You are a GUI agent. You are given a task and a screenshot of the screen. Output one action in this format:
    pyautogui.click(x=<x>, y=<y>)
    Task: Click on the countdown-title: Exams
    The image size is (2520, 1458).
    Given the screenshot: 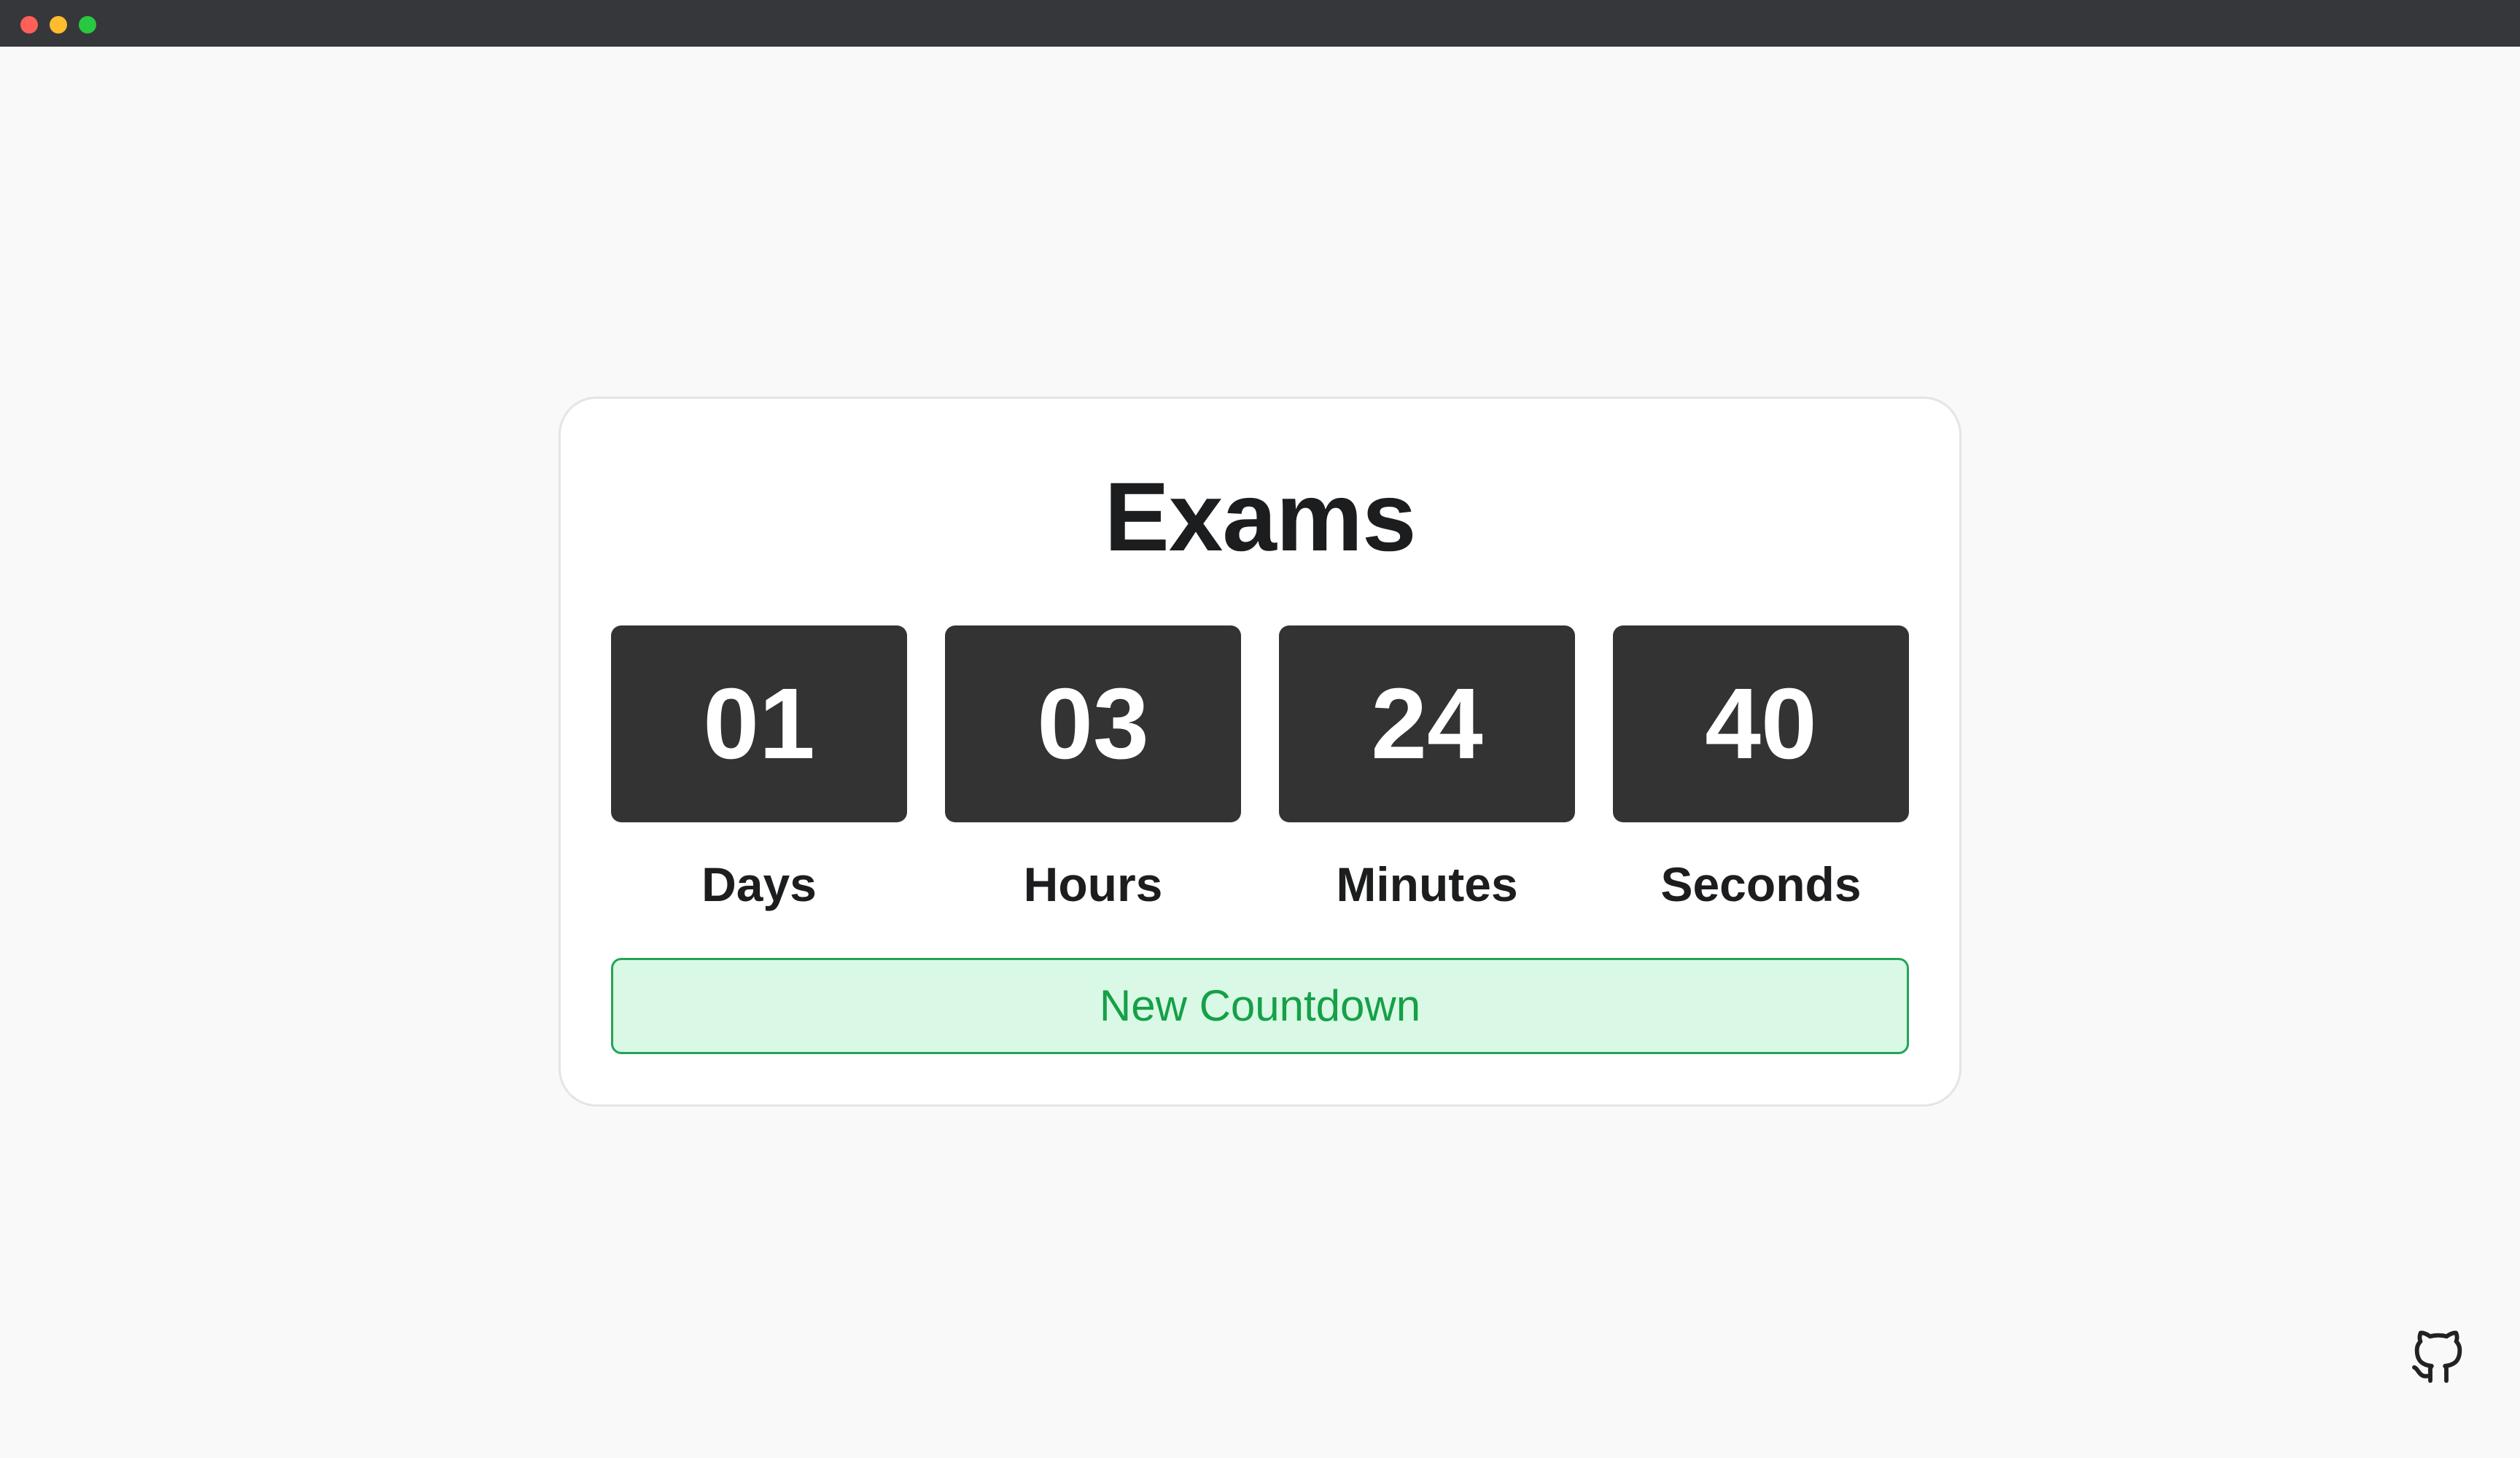 What is the action you would take?
    pyautogui.click(x=1260, y=517)
    